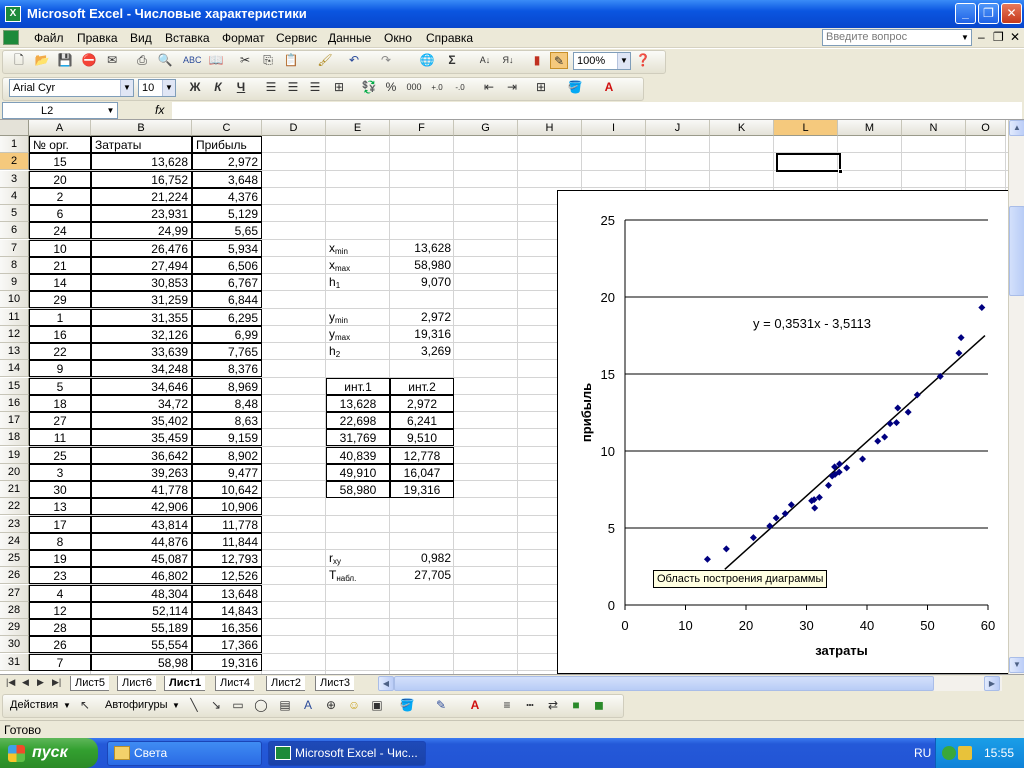  What do you see at coordinates (1016, 128) in the screenshot?
I see `scroll-up-icon: ▲` at bounding box center [1016, 128].